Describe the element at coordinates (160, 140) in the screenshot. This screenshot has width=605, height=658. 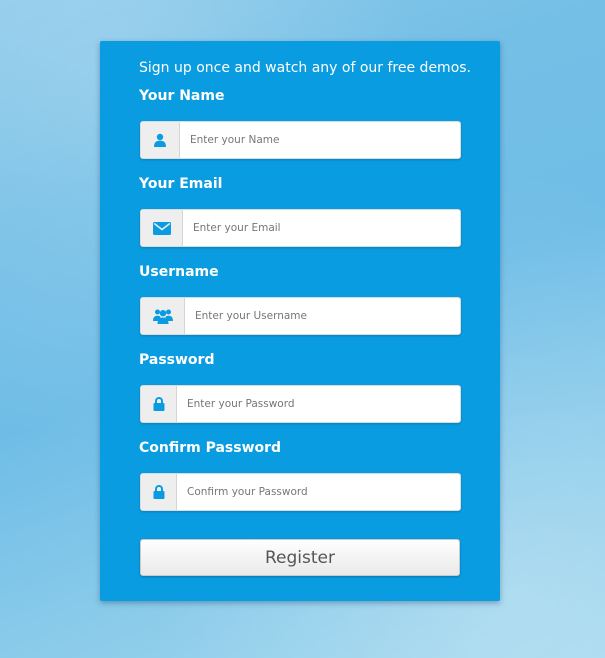
I see `user-icon` at that location.